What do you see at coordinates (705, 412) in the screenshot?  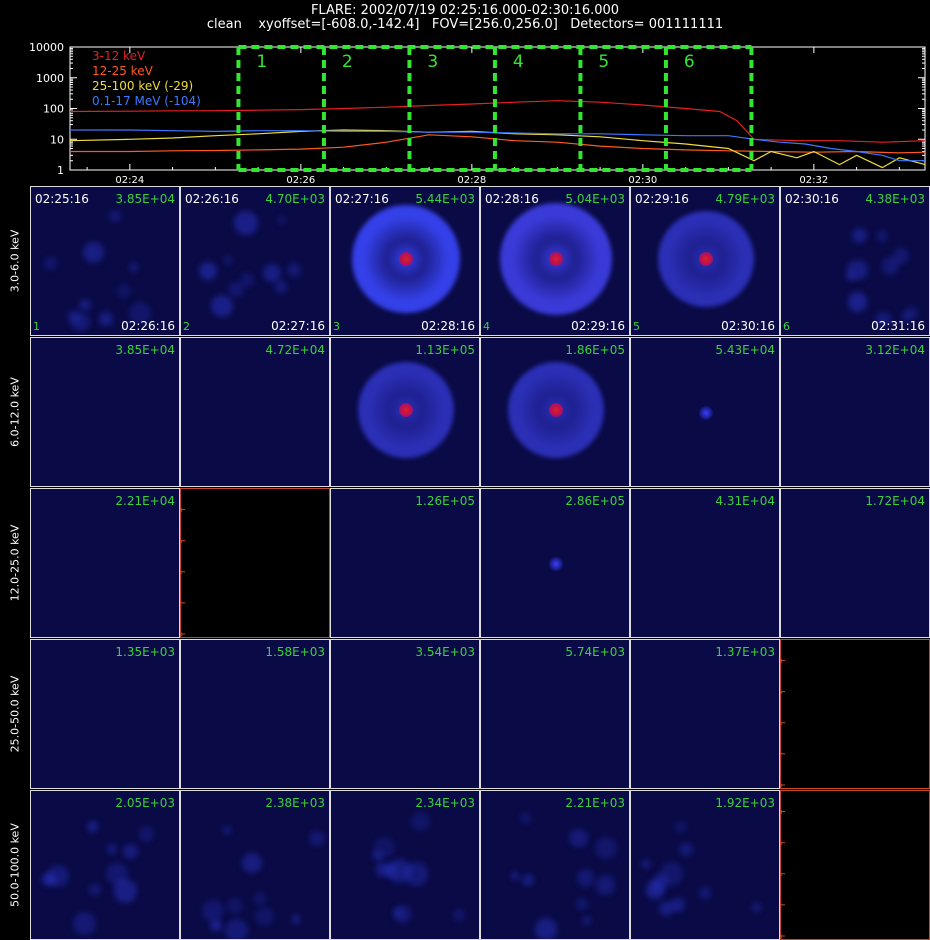 I see `image-panel: 5.43E+04` at bounding box center [705, 412].